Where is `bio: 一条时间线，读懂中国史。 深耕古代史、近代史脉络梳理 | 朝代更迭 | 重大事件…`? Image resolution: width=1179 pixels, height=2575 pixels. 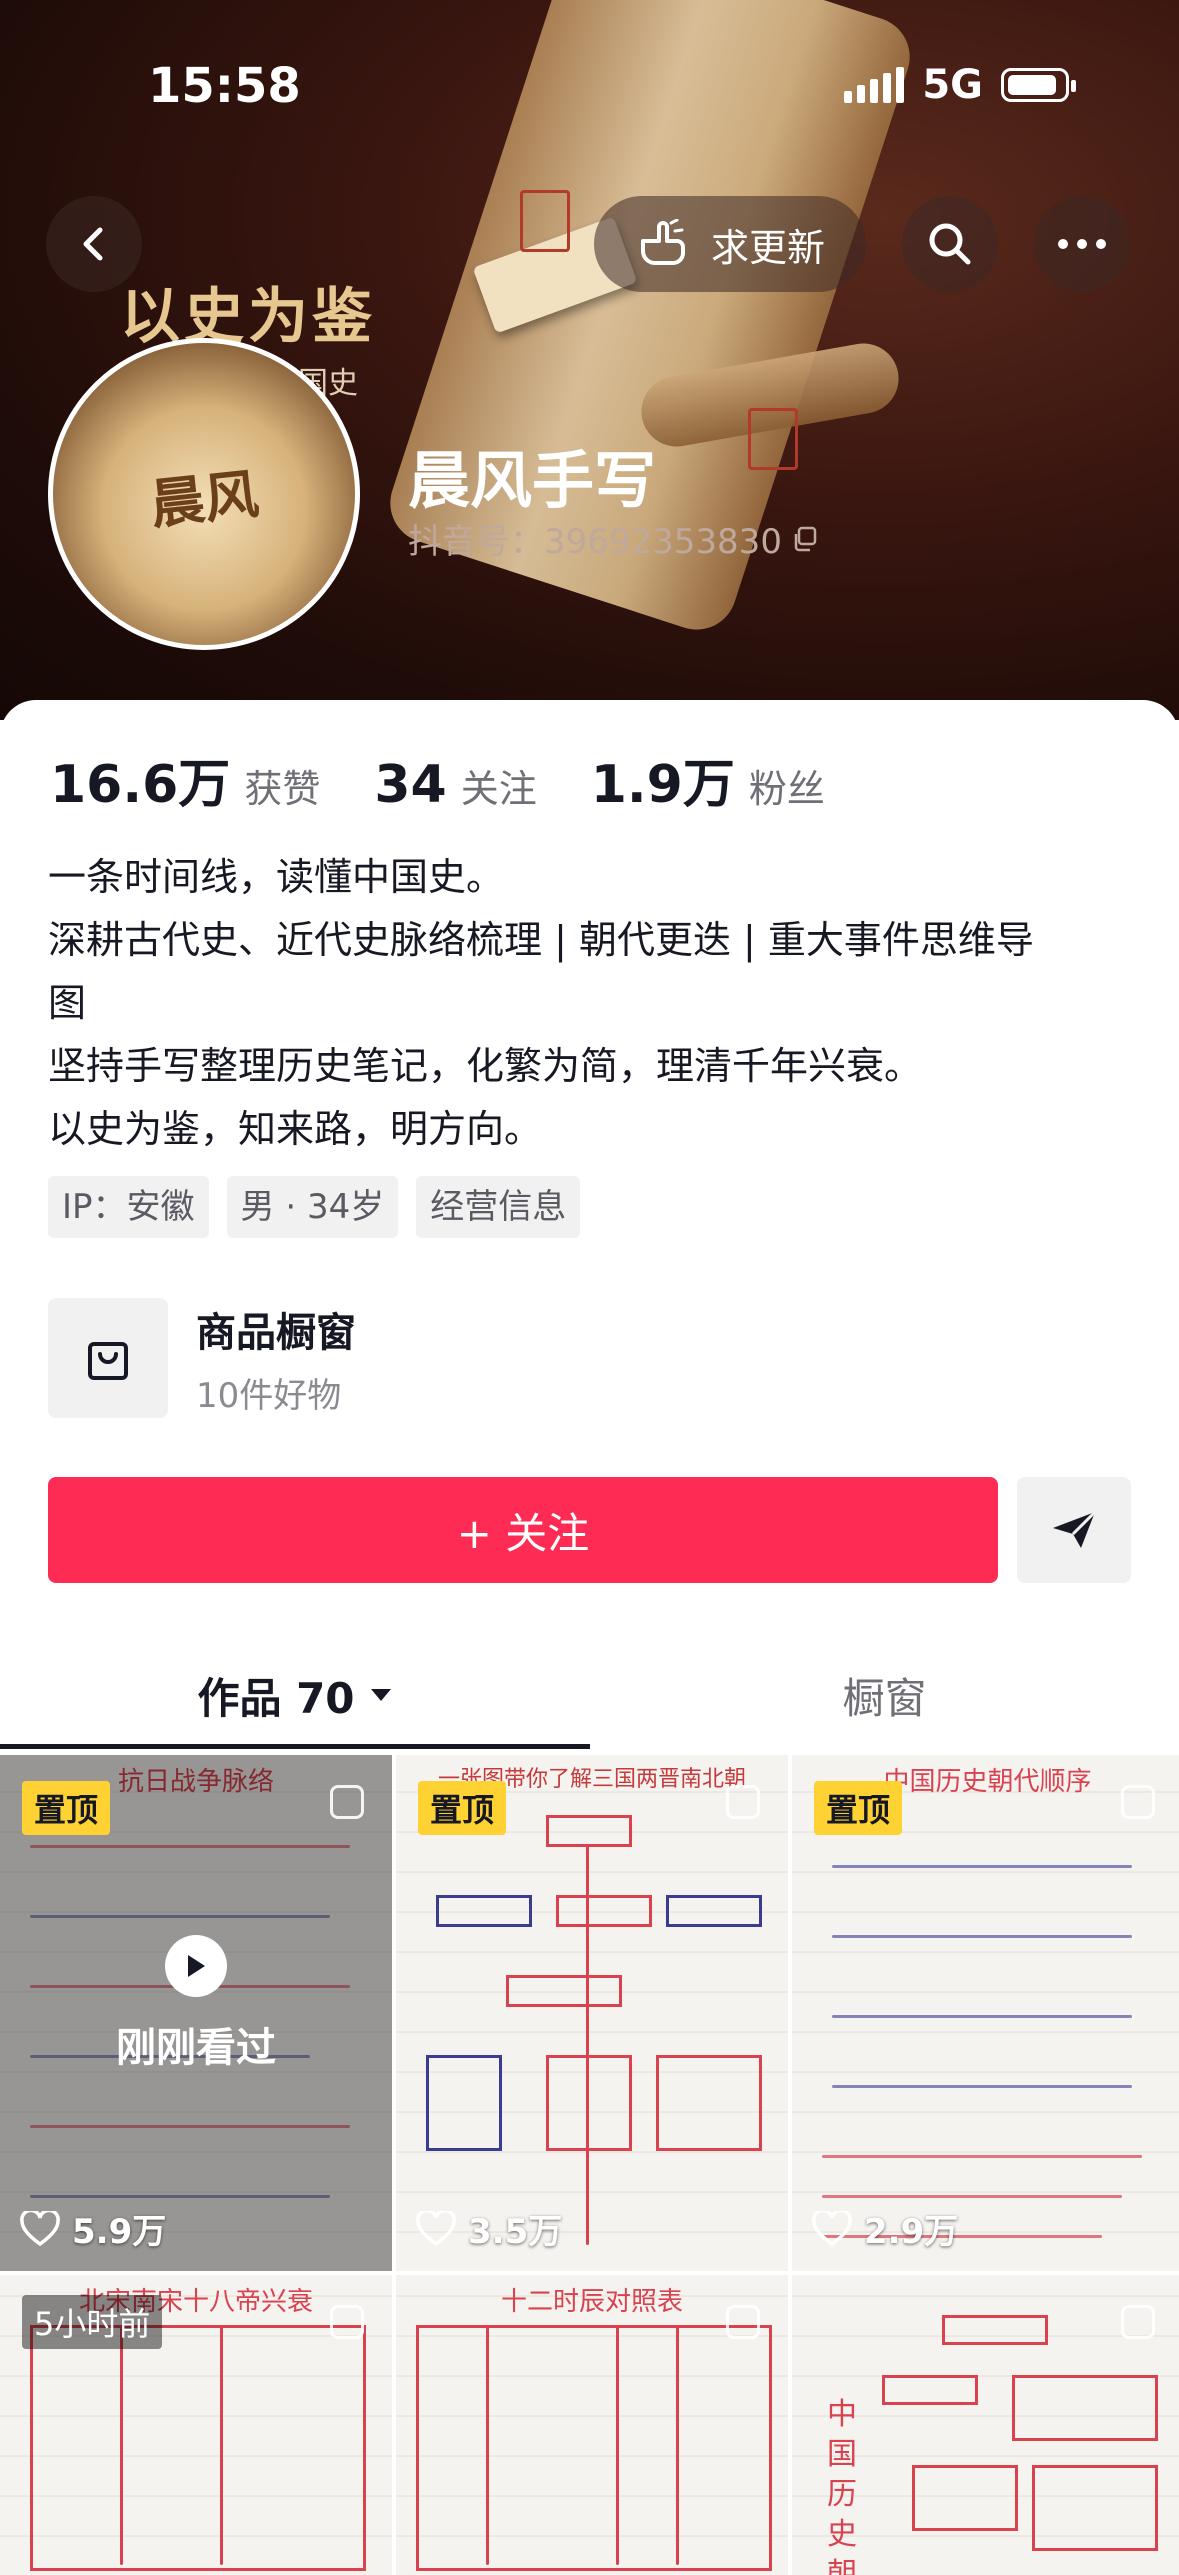
bio: 一条时间线，读懂中国史。 深耕古代史、近代史脉络梳理 | 朝代更迭 | 重大事件… is located at coordinates (593, 1003).